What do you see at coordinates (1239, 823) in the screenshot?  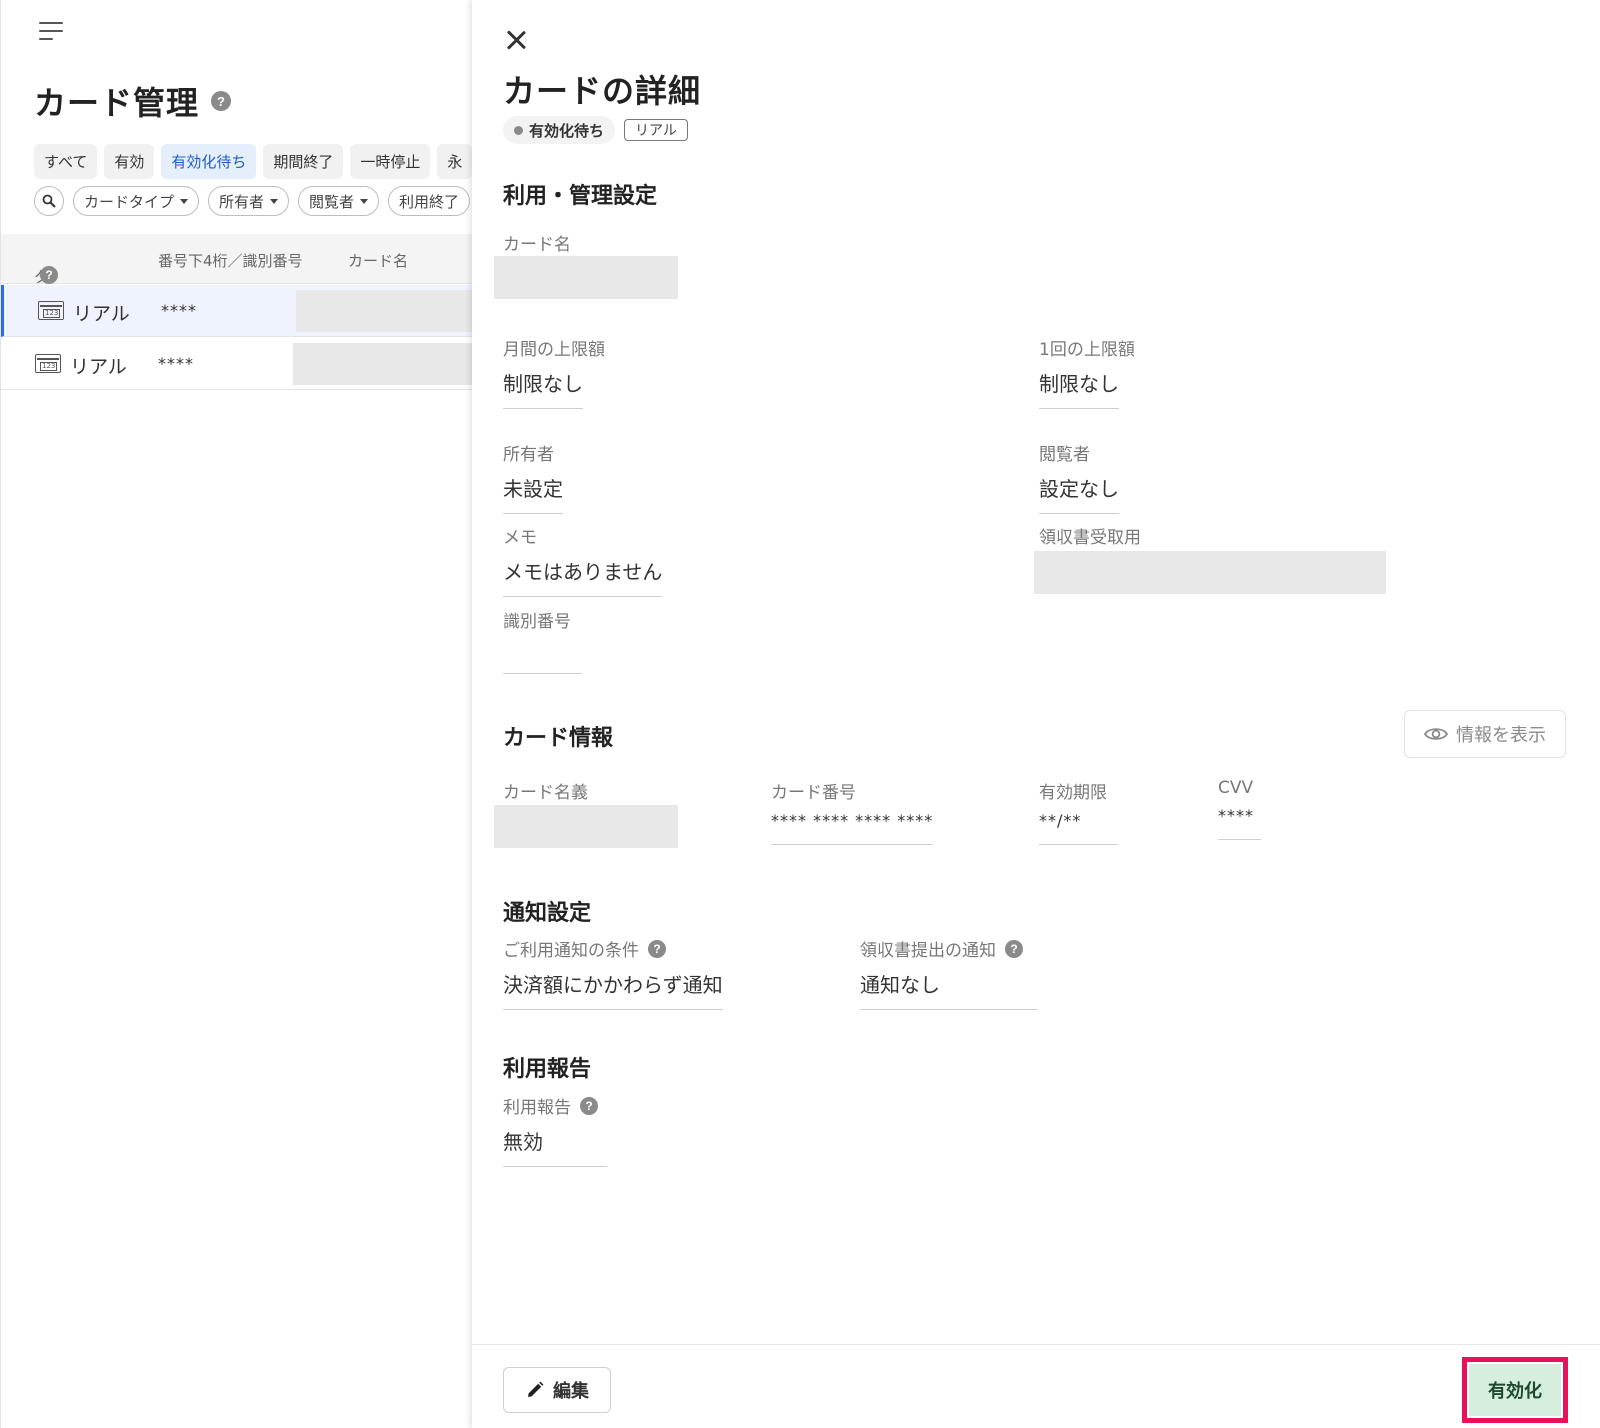 I see `cvv-value: ****` at bounding box center [1239, 823].